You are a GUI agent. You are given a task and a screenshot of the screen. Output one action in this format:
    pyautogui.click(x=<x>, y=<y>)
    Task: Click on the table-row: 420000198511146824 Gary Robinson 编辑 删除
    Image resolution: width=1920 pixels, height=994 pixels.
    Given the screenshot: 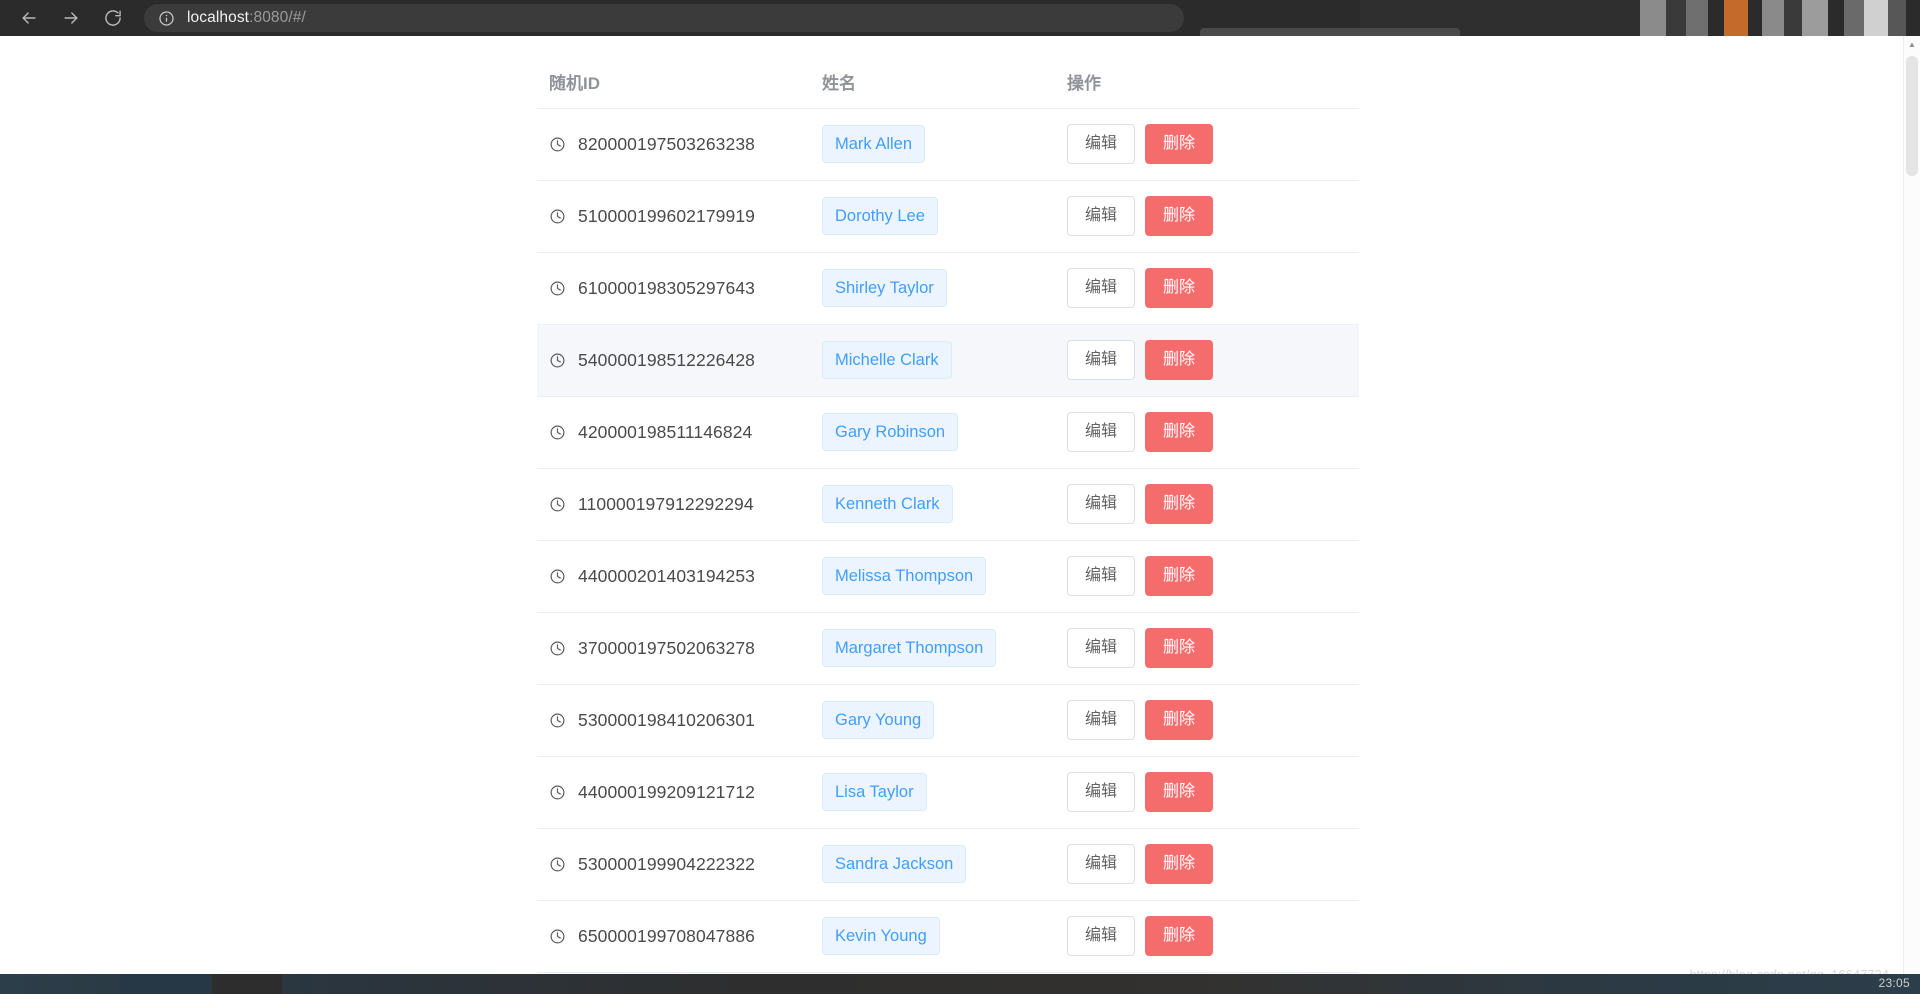 What is the action you would take?
    pyautogui.click(x=948, y=432)
    